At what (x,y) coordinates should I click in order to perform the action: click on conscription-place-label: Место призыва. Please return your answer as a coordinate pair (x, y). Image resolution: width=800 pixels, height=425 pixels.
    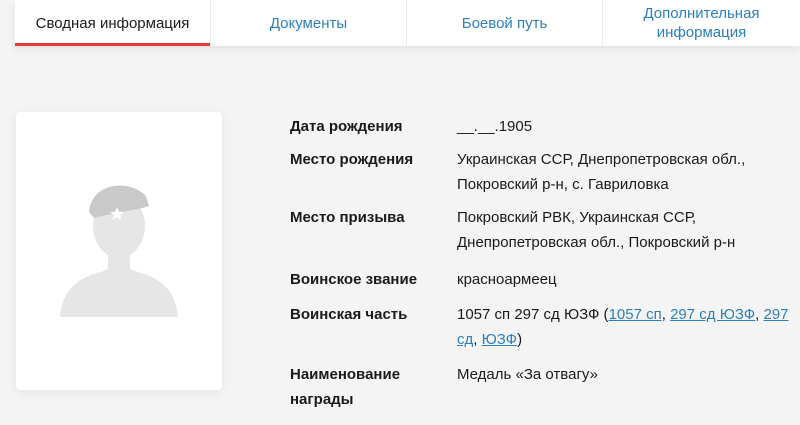
    Looking at the image, I should click on (347, 217).